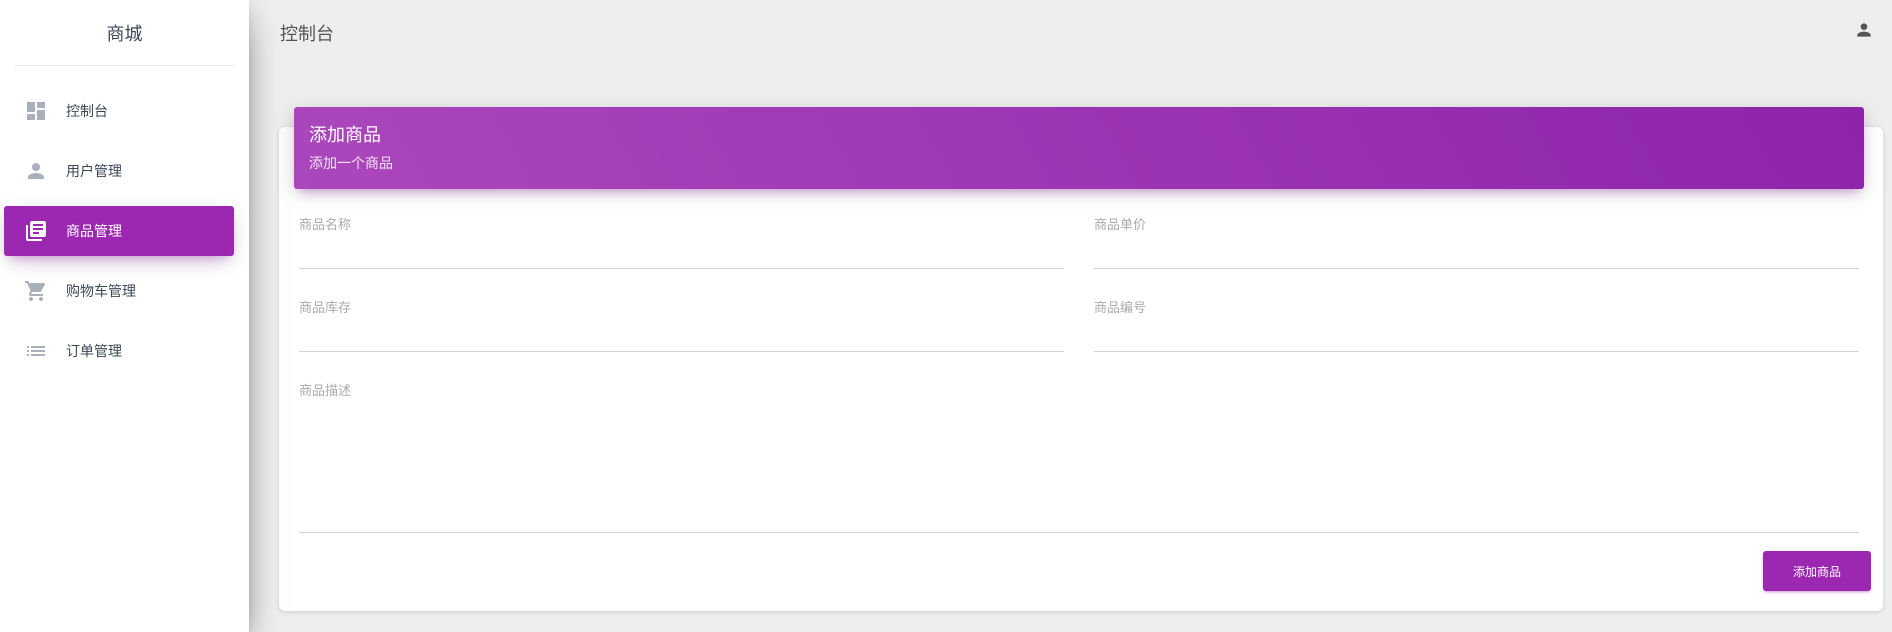  Describe the element at coordinates (351, 164) in the screenshot. I see `card-subtitle: 添加一个商品` at that location.